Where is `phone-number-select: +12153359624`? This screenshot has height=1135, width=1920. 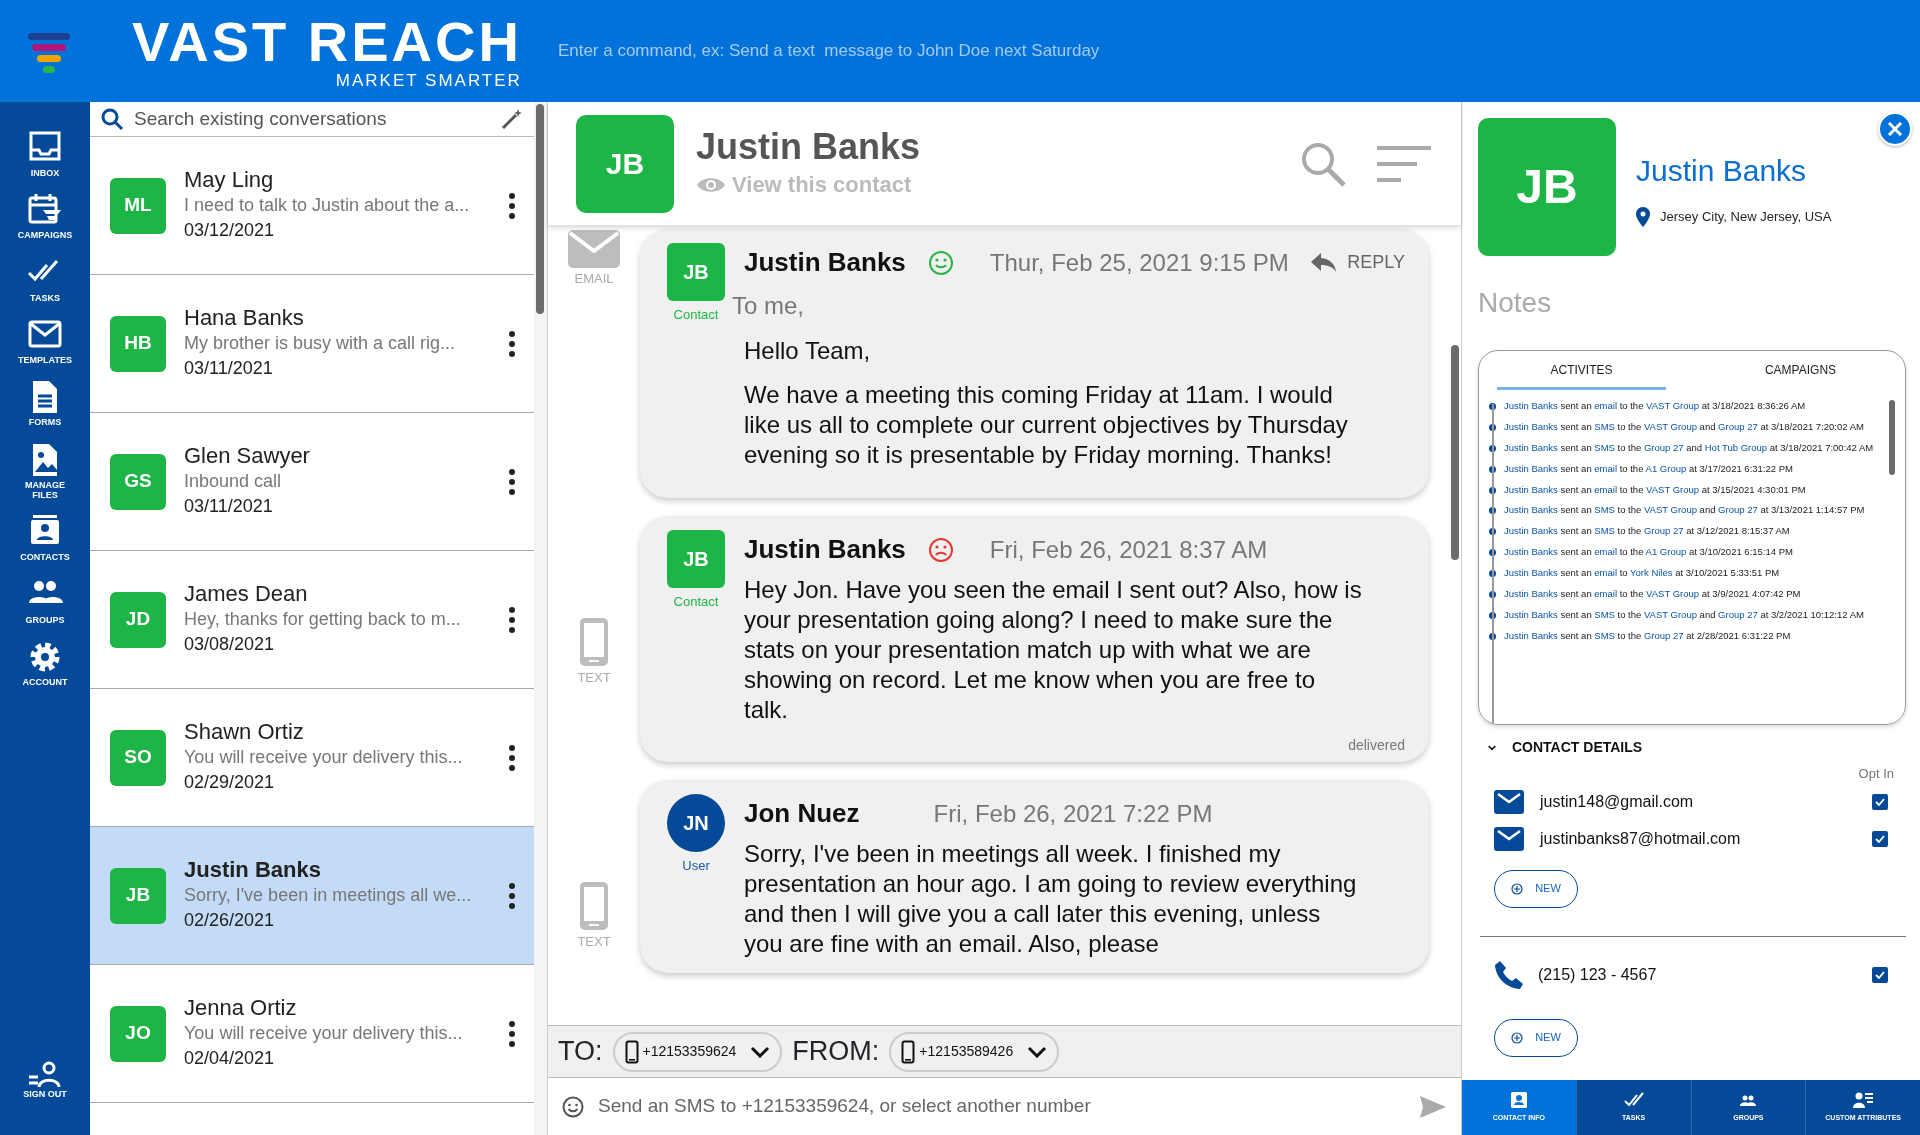 phone-number-select: +12153359624 is located at coordinates (697, 1051).